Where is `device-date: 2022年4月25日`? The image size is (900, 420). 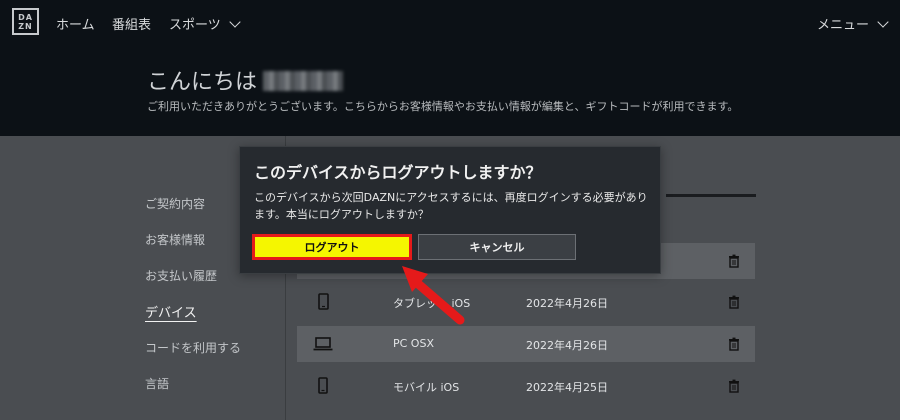
device-date: 2022年4月25日 is located at coordinates (567, 387).